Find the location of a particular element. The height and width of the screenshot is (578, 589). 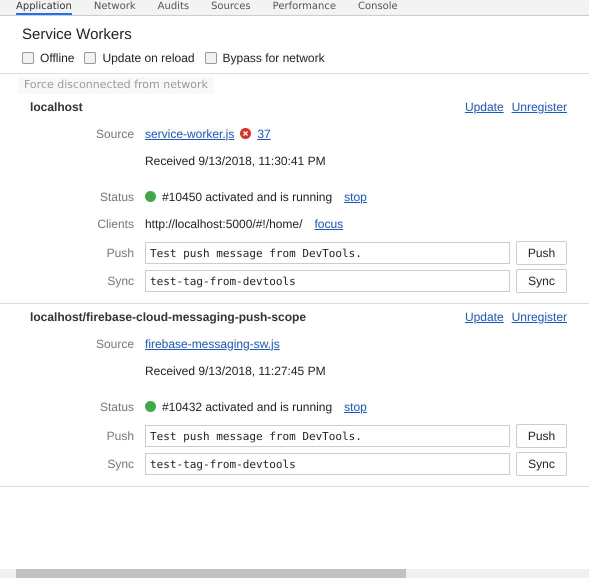

scope-name: localhost is located at coordinates (56, 107).